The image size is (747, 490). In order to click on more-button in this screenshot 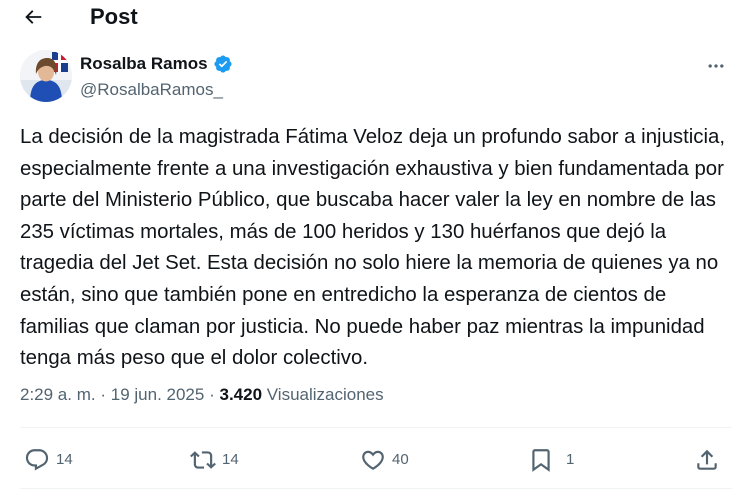, I will do `click(716, 66)`.